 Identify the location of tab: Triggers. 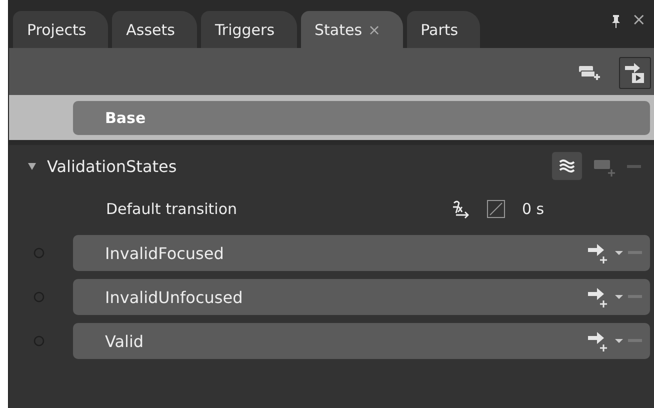
(248, 29).